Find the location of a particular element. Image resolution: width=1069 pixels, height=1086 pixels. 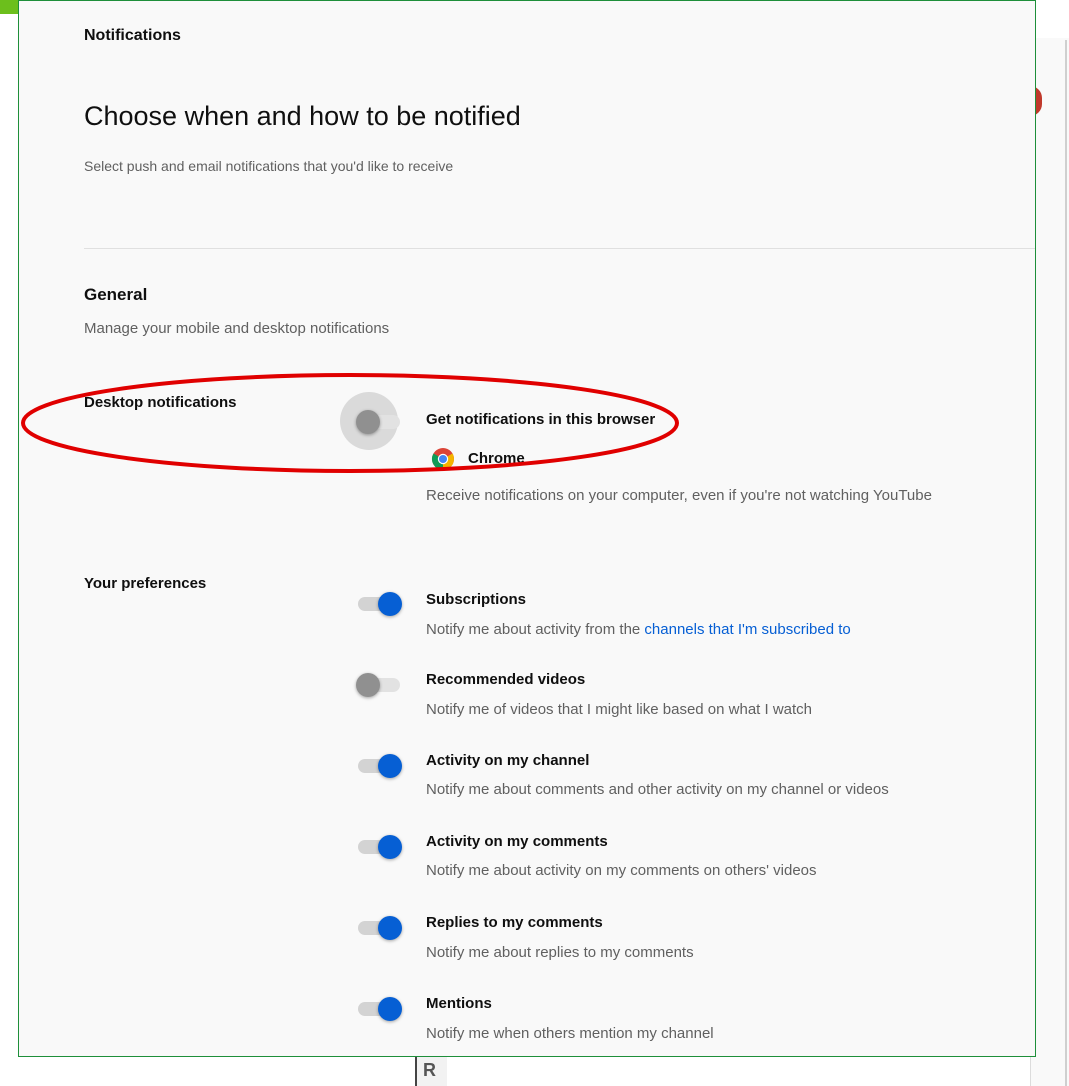

mentions-description: Notify me when others mention my channel is located at coordinates (570, 1033).